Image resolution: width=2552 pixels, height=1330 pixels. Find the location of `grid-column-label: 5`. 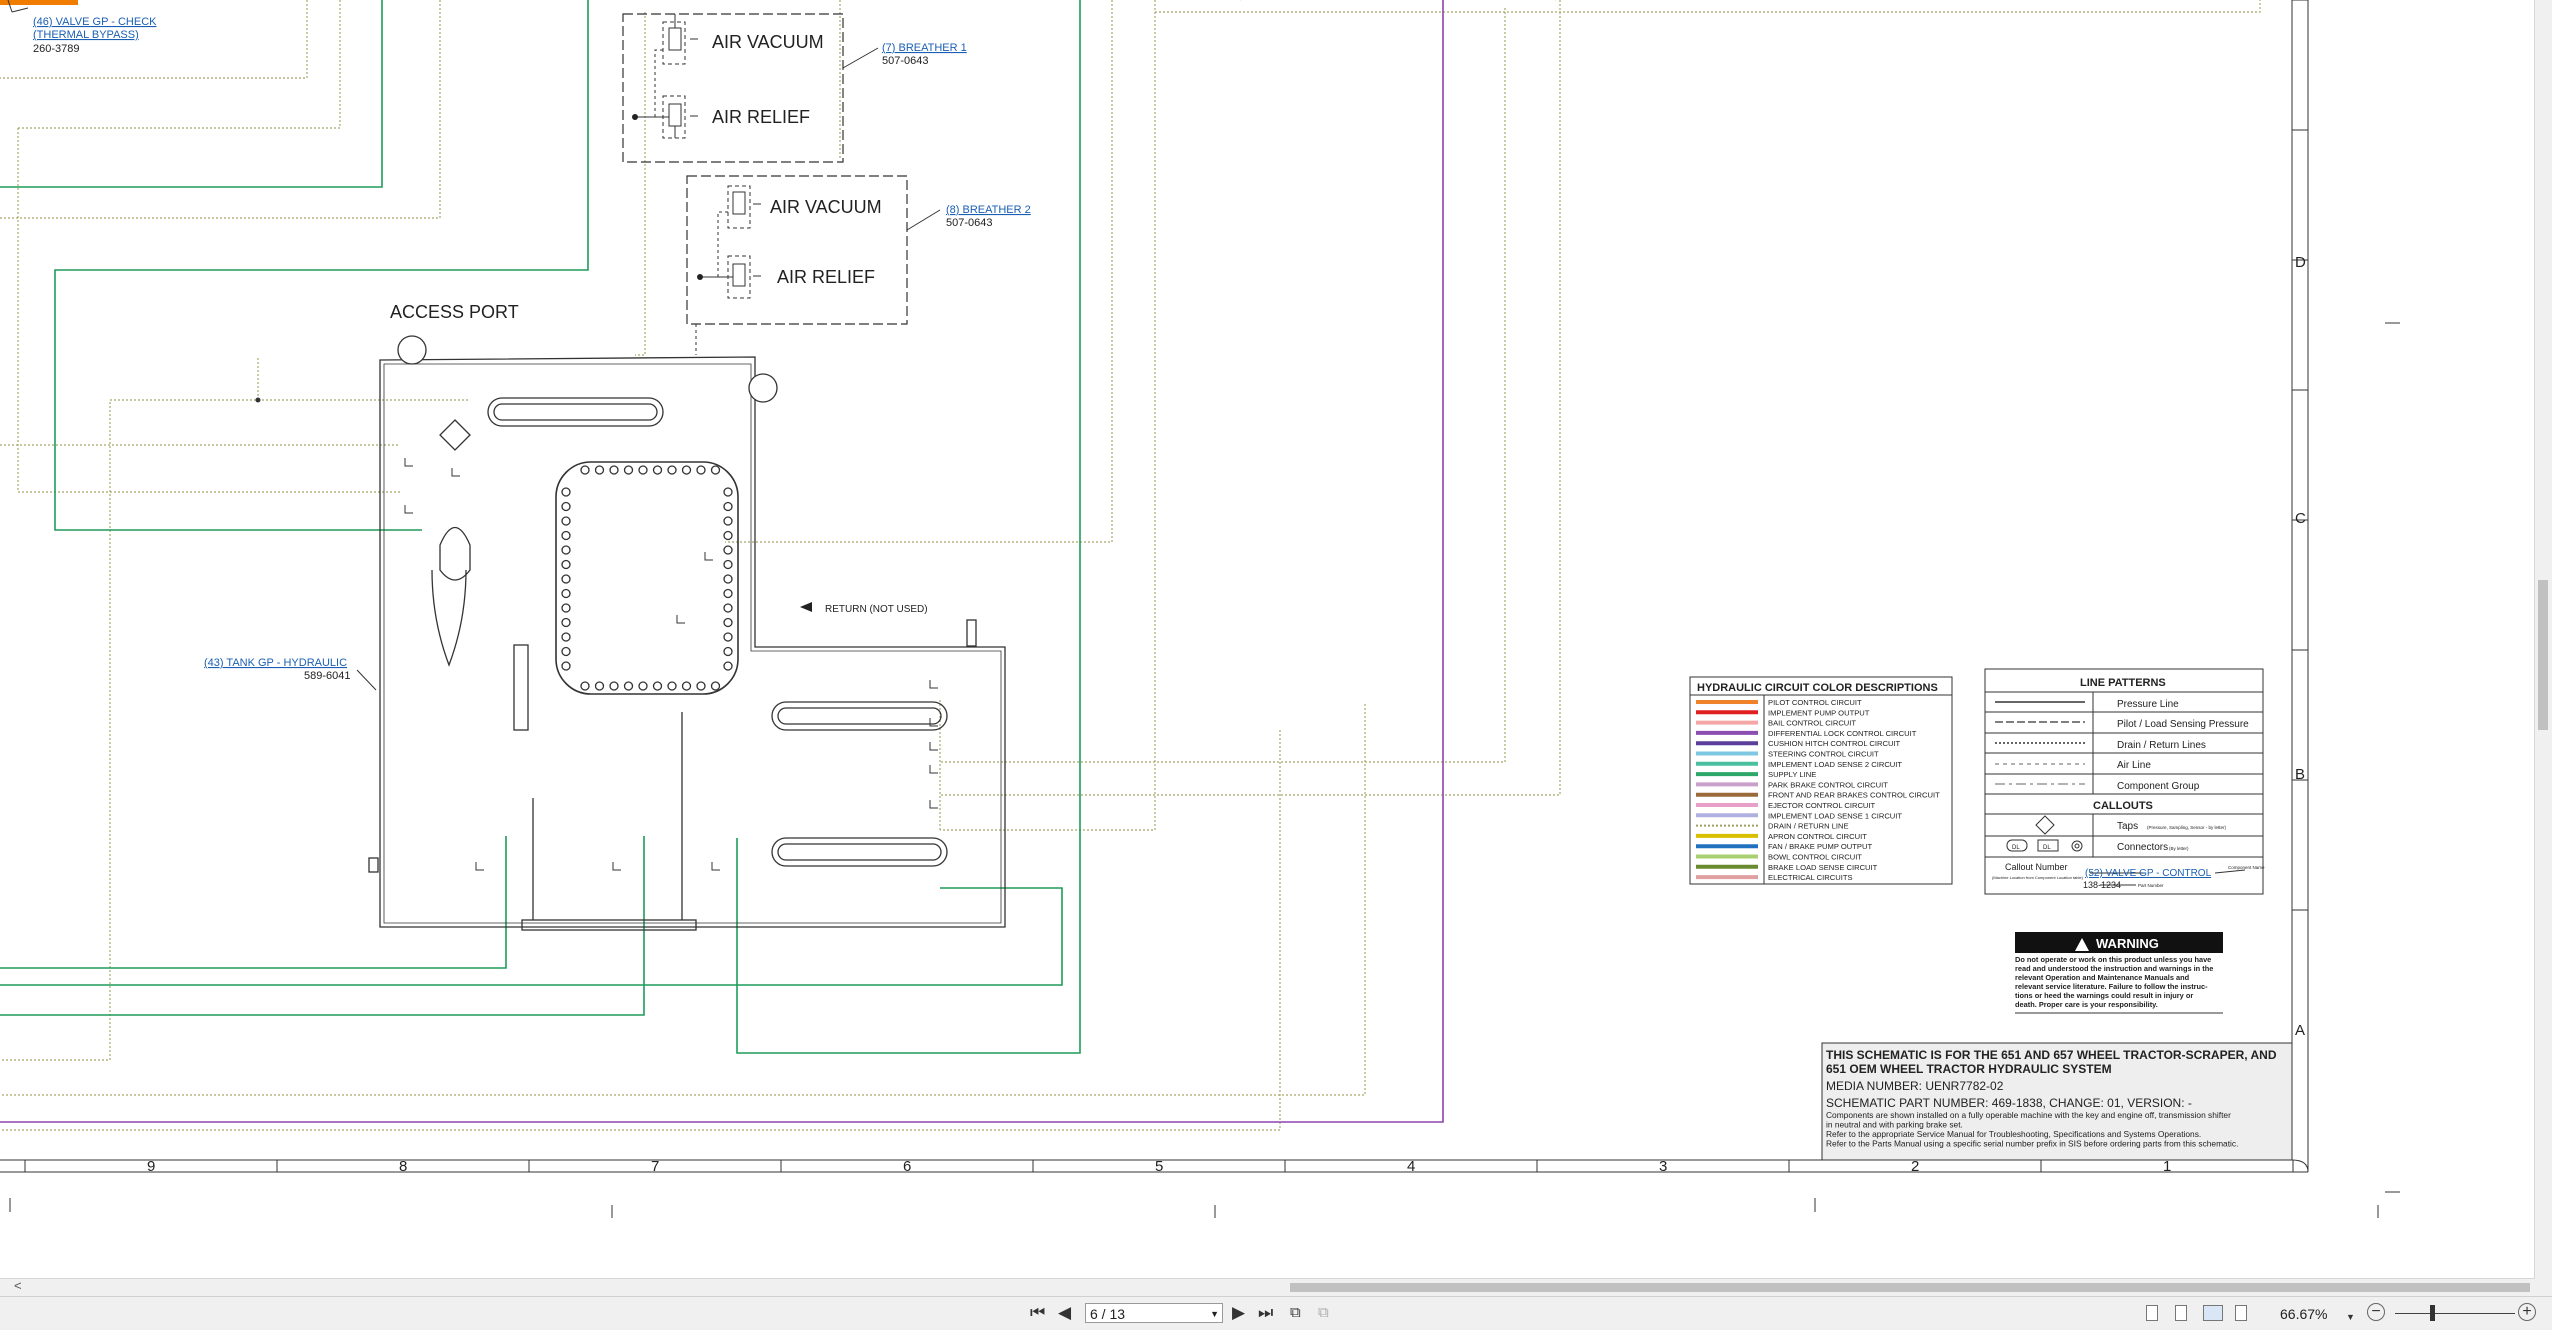

grid-column-label: 5 is located at coordinates (1159, 1166).